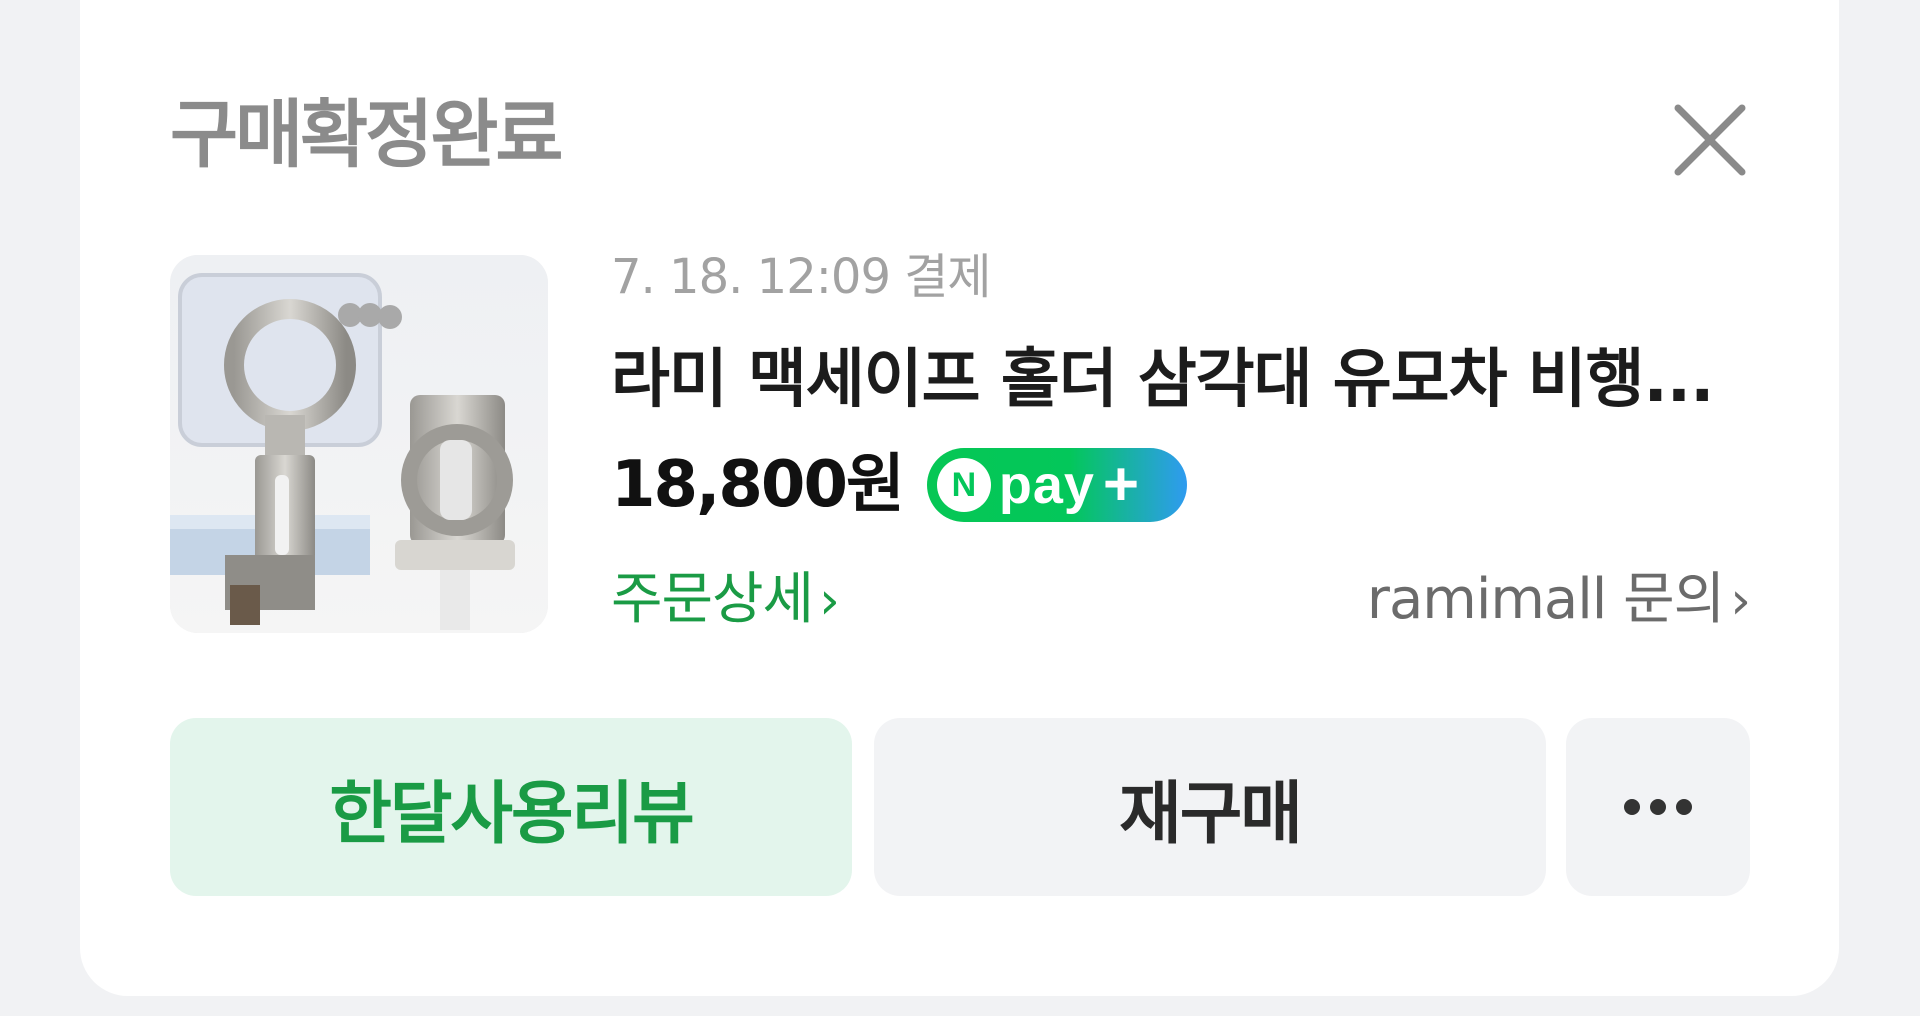 Image resolution: width=1920 pixels, height=1016 pixels. I want to click on product-thumbnail, so click(359, 444).